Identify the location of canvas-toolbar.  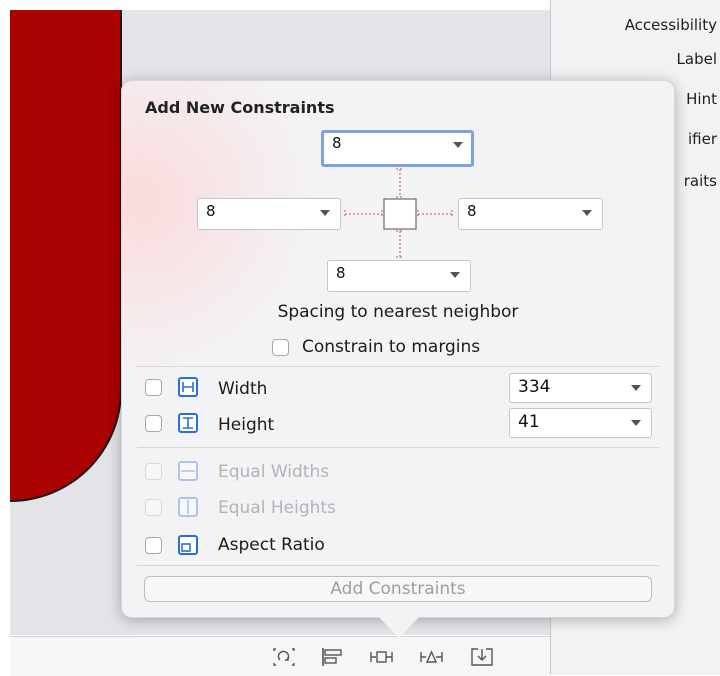
(280, 656).